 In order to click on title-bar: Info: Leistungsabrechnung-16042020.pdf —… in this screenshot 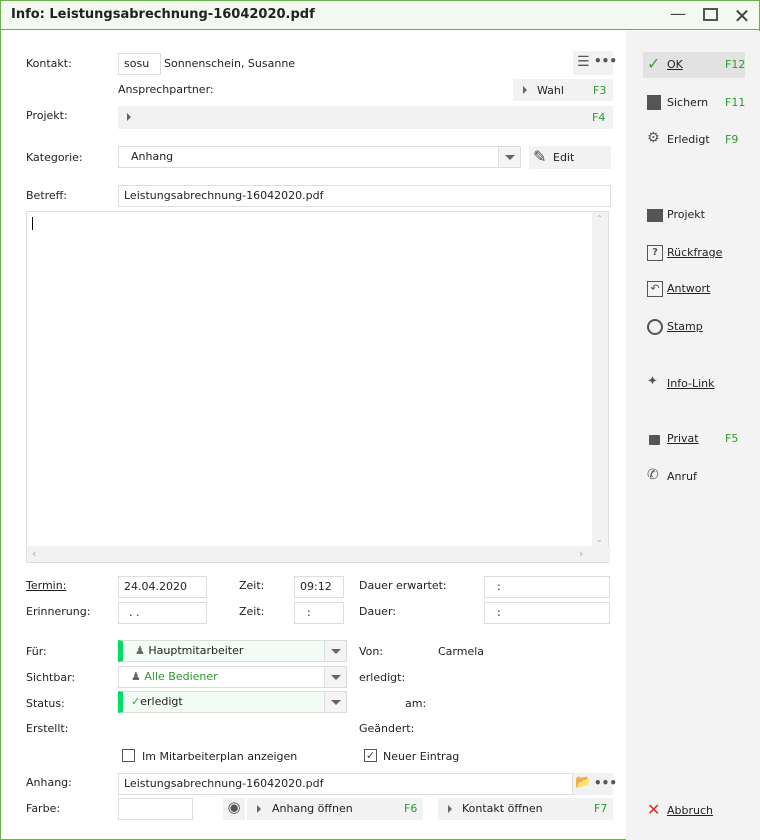, I will do `click(380, 15)`.